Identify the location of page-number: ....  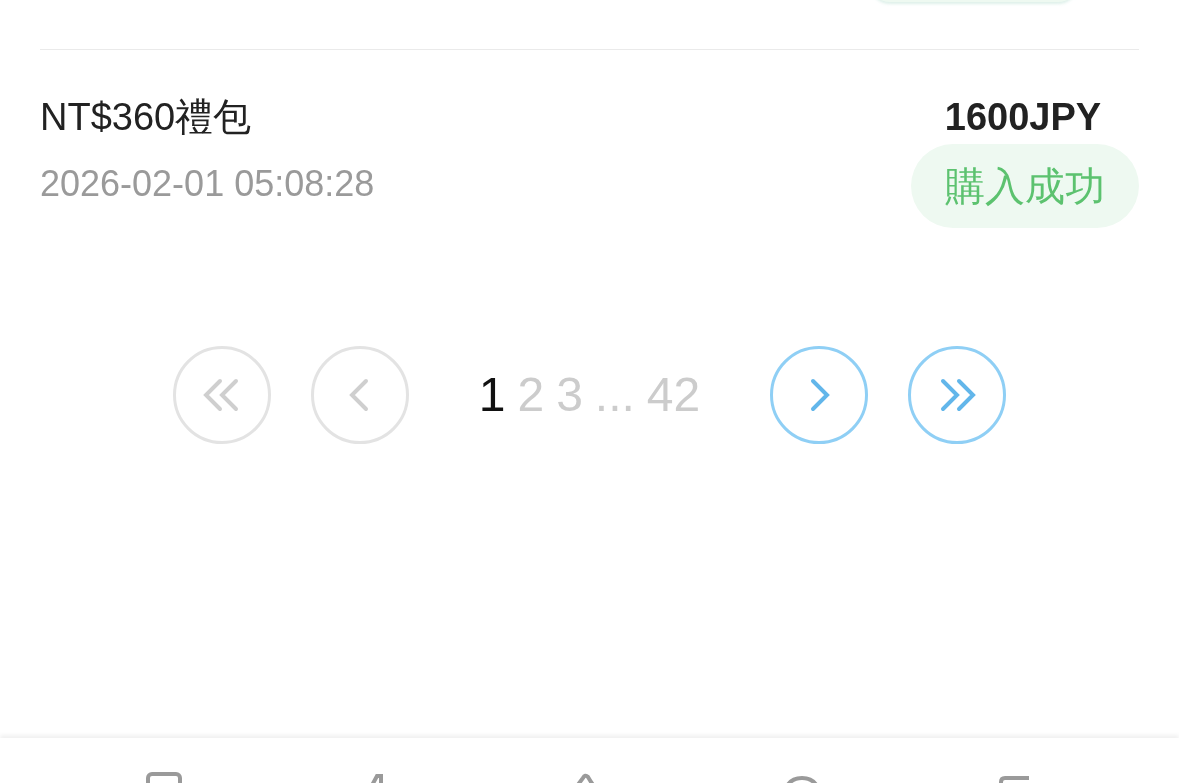
(614, 395).